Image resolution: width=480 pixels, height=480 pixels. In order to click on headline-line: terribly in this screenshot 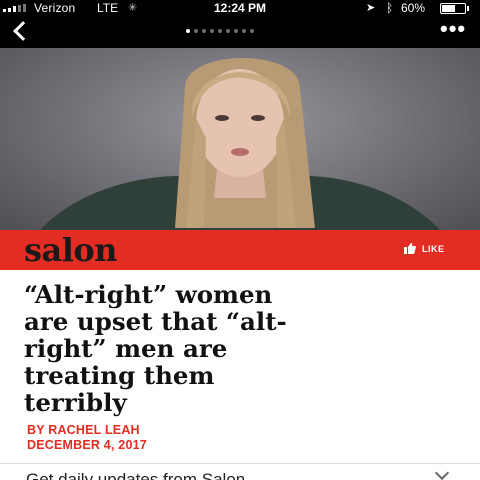, I will do `click(75, 402)`.